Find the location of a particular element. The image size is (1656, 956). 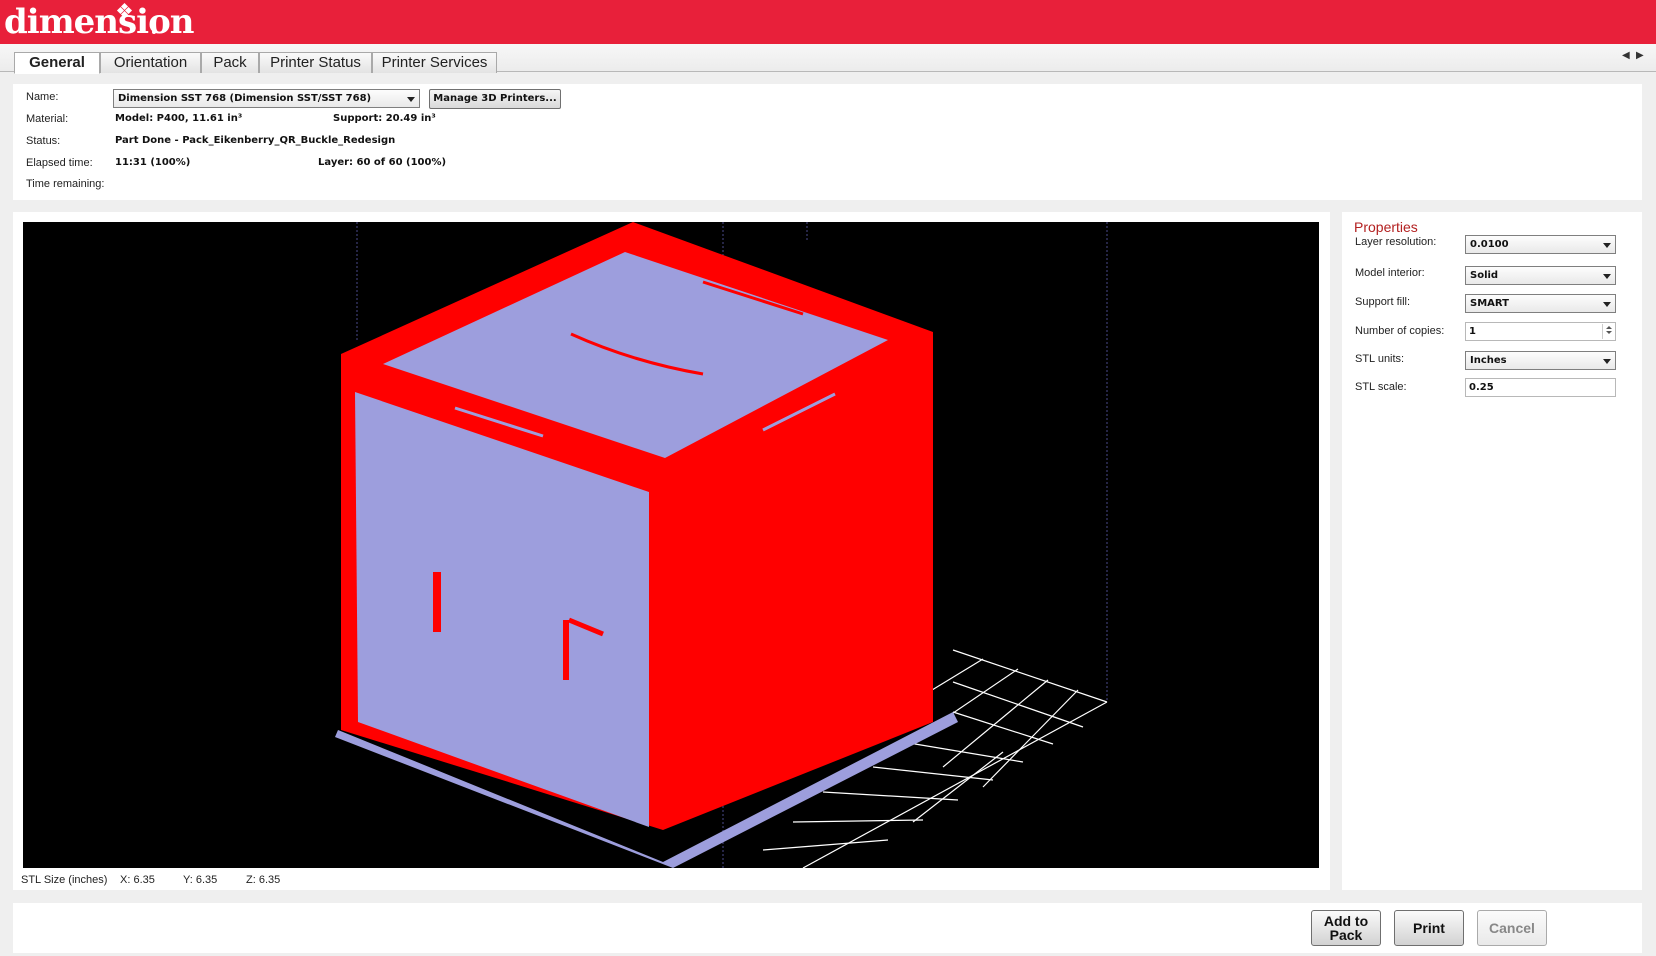

stl-units-label: STL units: is located at coordinates (1380, 359).